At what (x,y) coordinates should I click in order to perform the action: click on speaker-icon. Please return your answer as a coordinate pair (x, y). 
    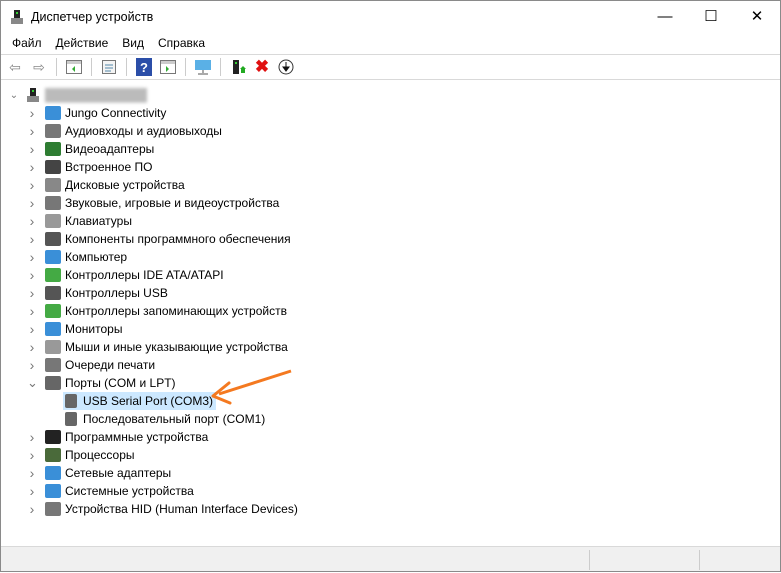
    Looking at the image, I should click on (53, 203).